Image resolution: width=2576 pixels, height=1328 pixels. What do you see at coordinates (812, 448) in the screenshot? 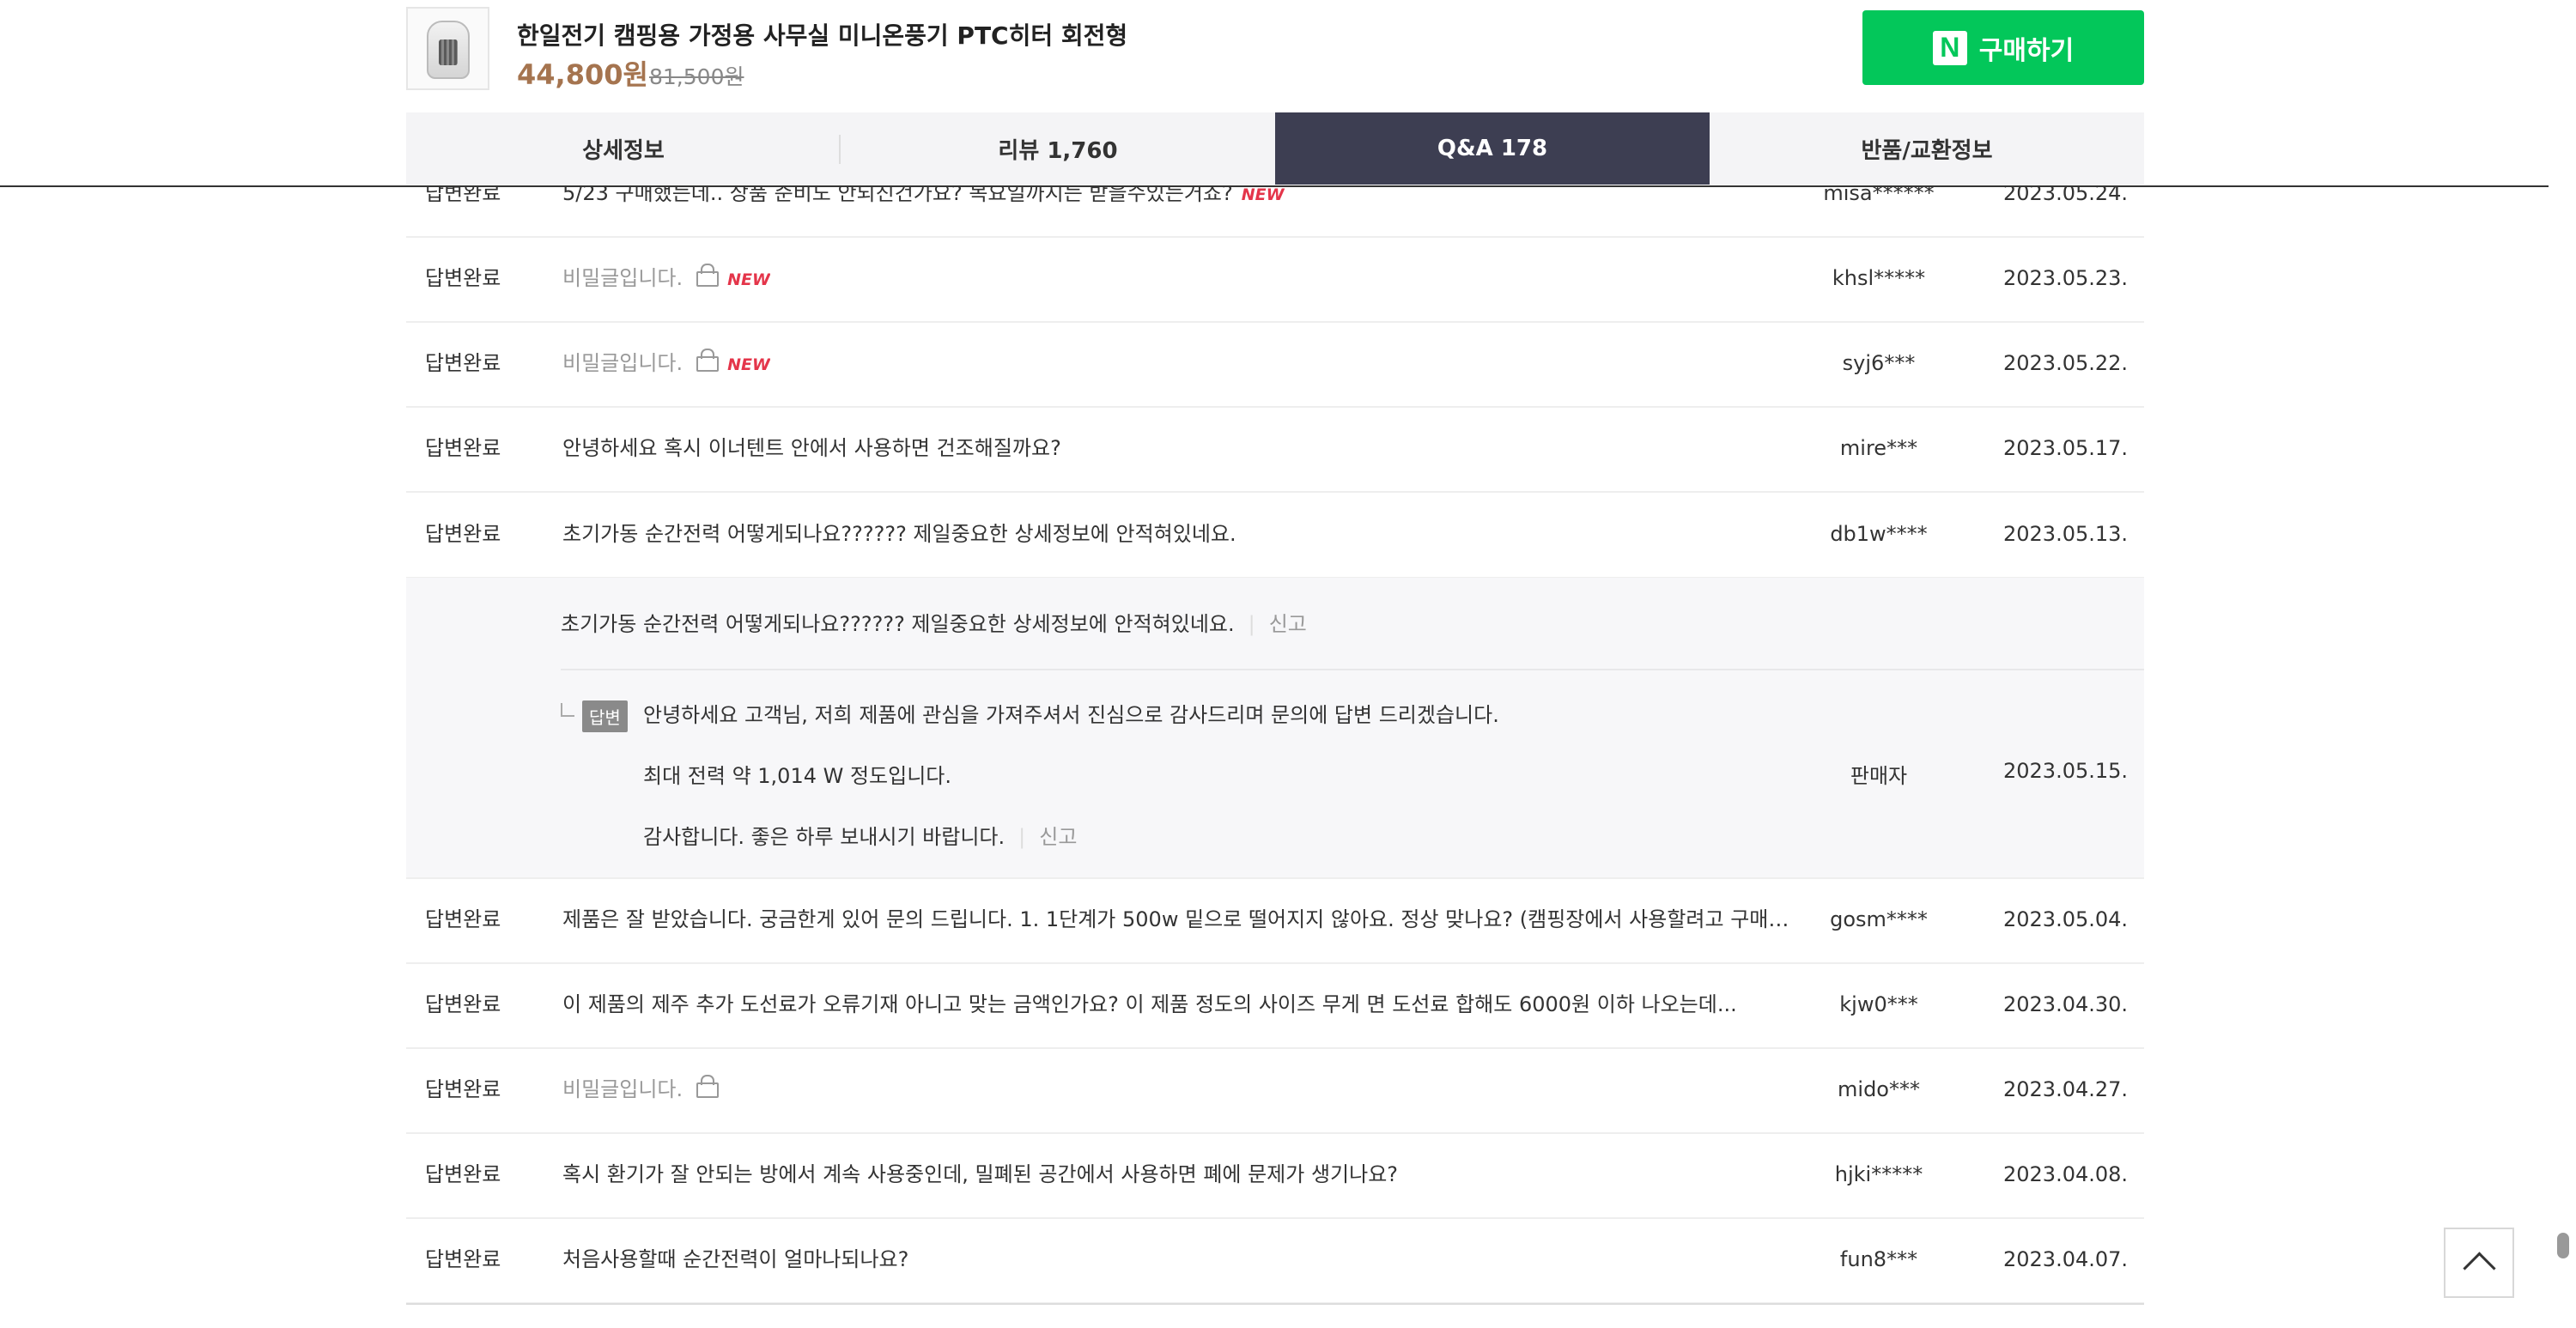
I see `question-title: 안녕하세요 혹시 이너텐트 안에서 사용하면 건조해질까요?` at bounding box center [812, 448].